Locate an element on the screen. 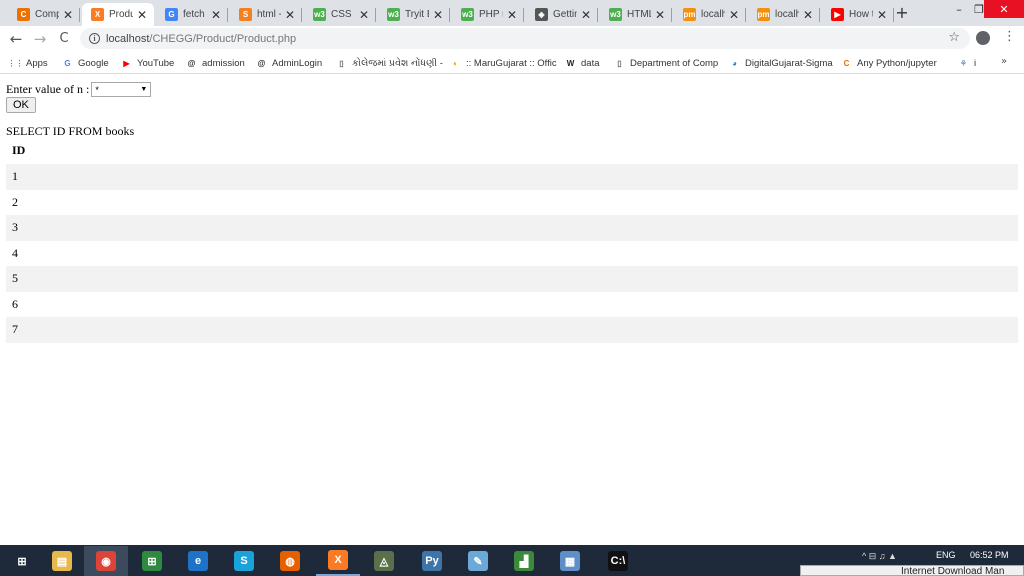 The height and width of the screenshot is (576, 1024). taskbar-app-12: ▦ is located at coordinates (570, 561).